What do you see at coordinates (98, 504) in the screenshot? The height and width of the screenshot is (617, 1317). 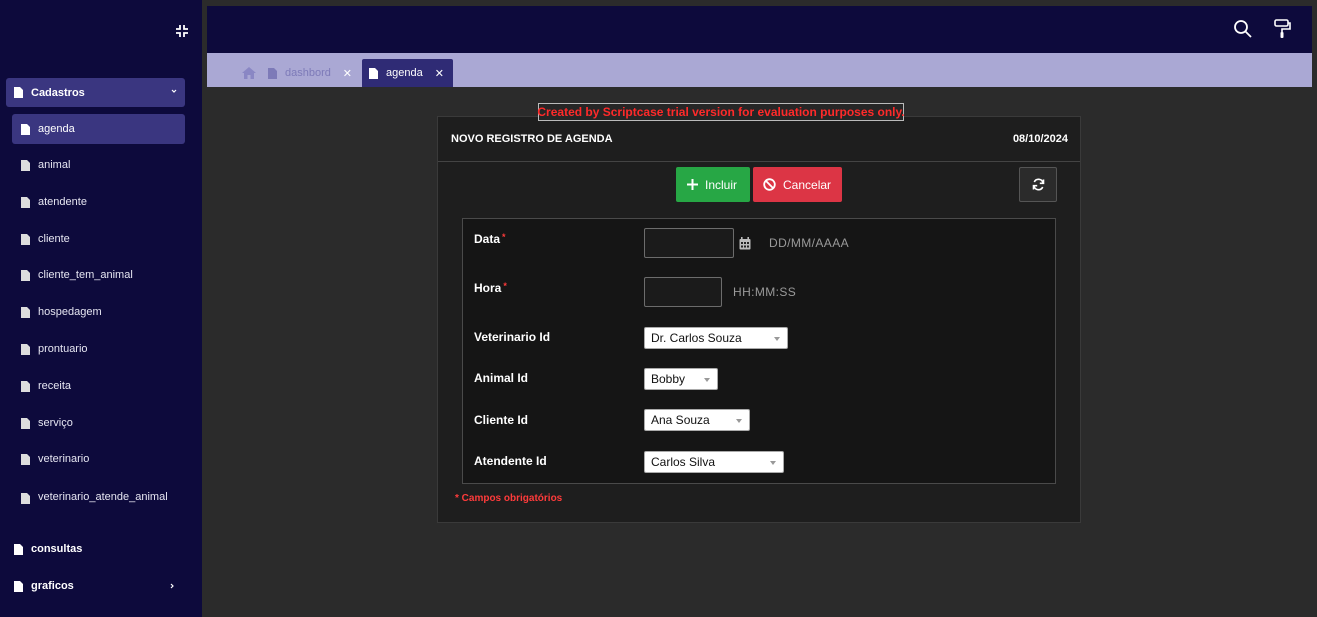 I see `sidebar-item-veterinario-atende-animal: veterinario_atende_animal` at bounding box center [98, 504].